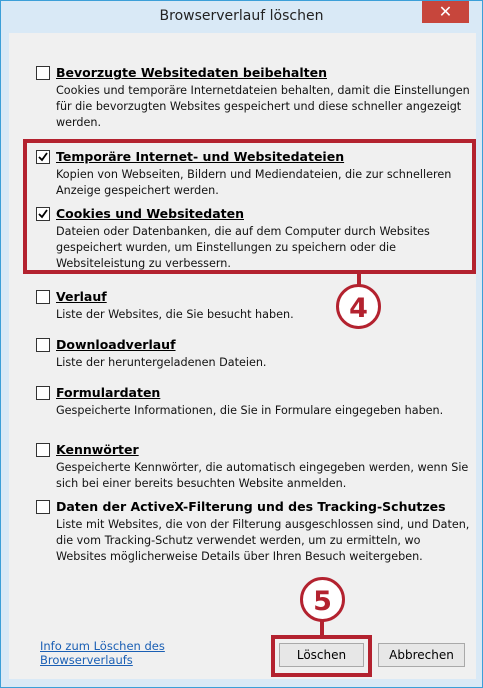  Describe the element at coordinates (322, 599) in the screenshot. I see `step-badge-5: 5` at that location.